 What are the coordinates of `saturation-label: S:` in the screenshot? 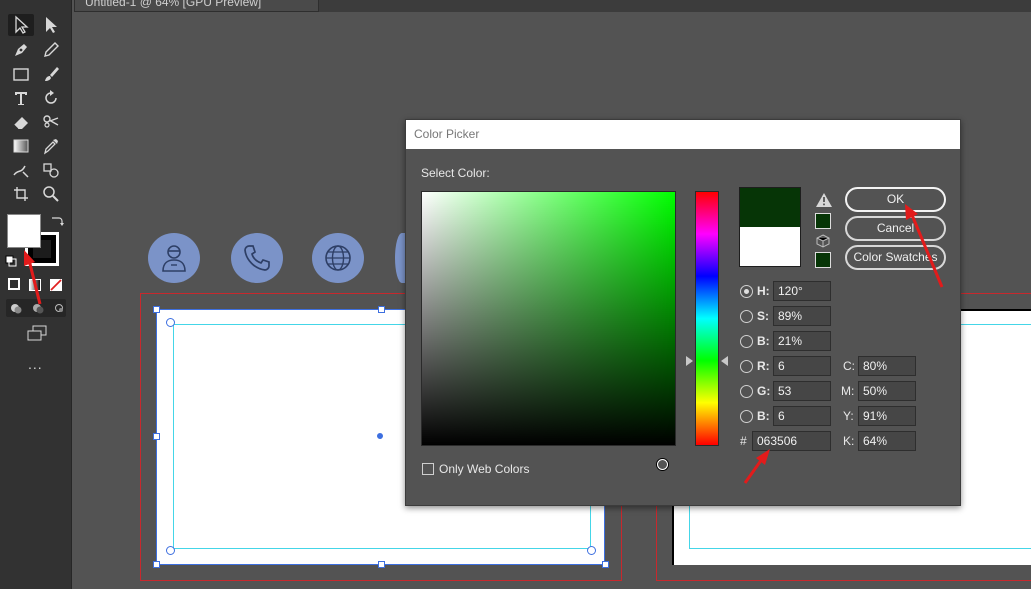 It's located at (763, 316).